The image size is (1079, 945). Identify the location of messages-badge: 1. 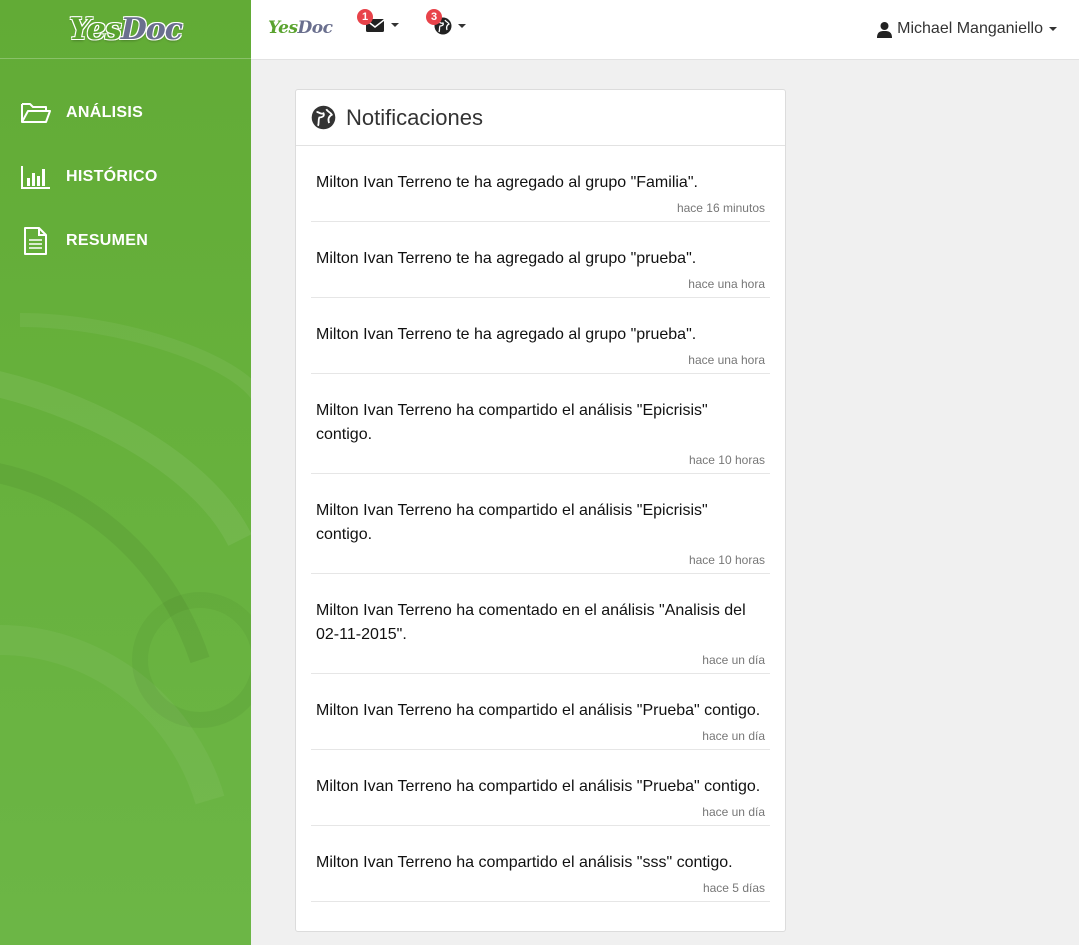
(365, 17).